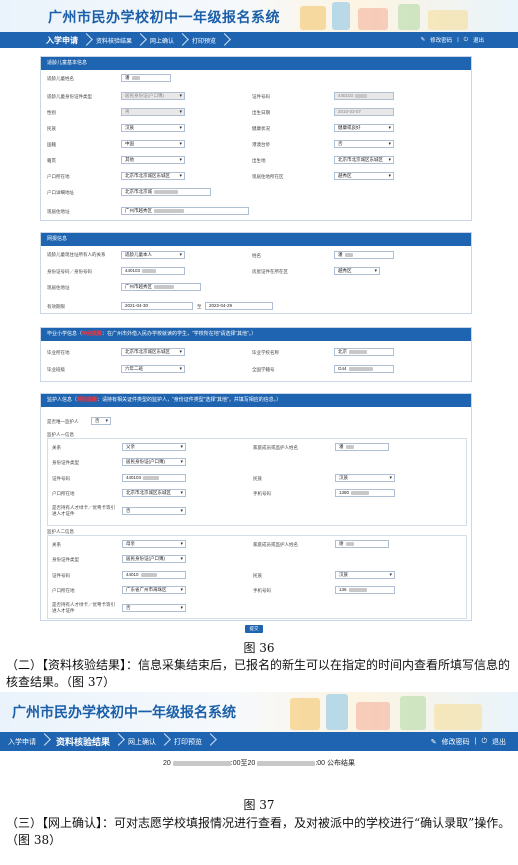 This screenshot has width=518, height=865. What do you see at coordinates (364, 255) in the screenshot?
I see `owner-name-input: 潘` at bounding box center [364, 255].